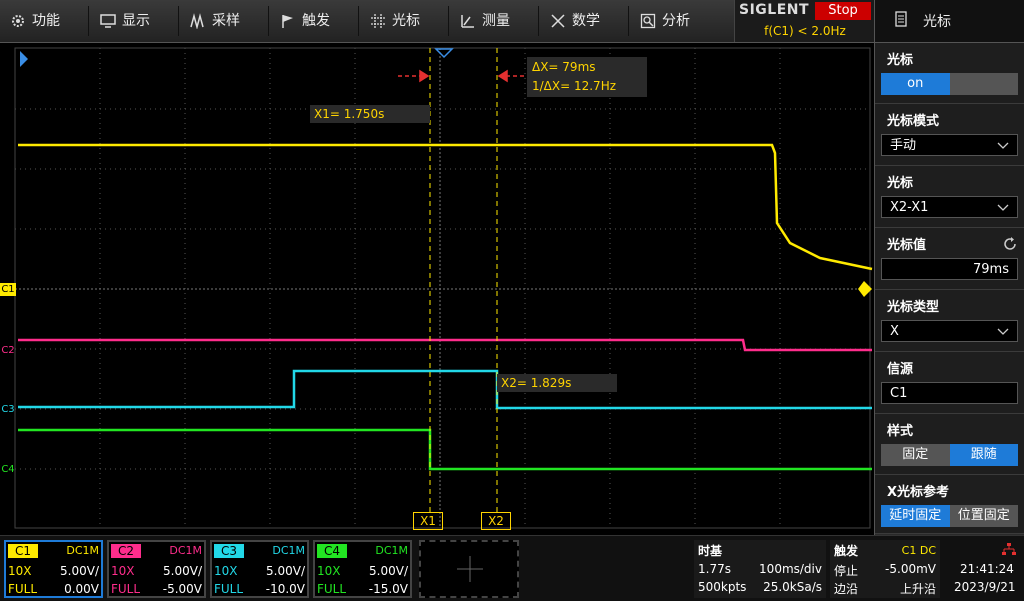 The image size is (1024, 601). I want to click on c4-offset: -15.0V, so click(388, 589).